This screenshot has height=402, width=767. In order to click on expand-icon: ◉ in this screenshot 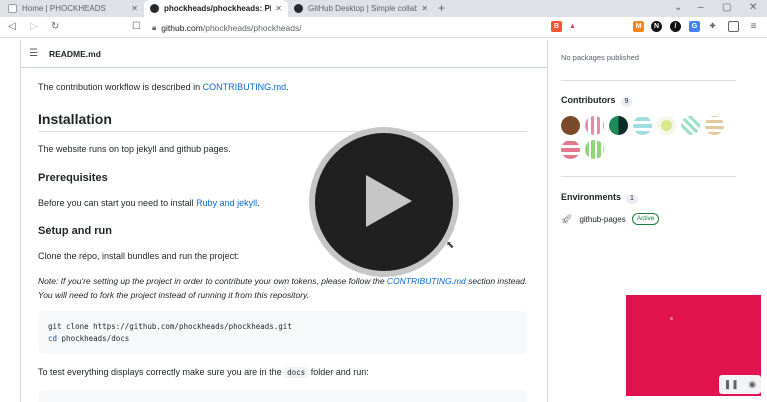, I will do `click(752, 384)`.